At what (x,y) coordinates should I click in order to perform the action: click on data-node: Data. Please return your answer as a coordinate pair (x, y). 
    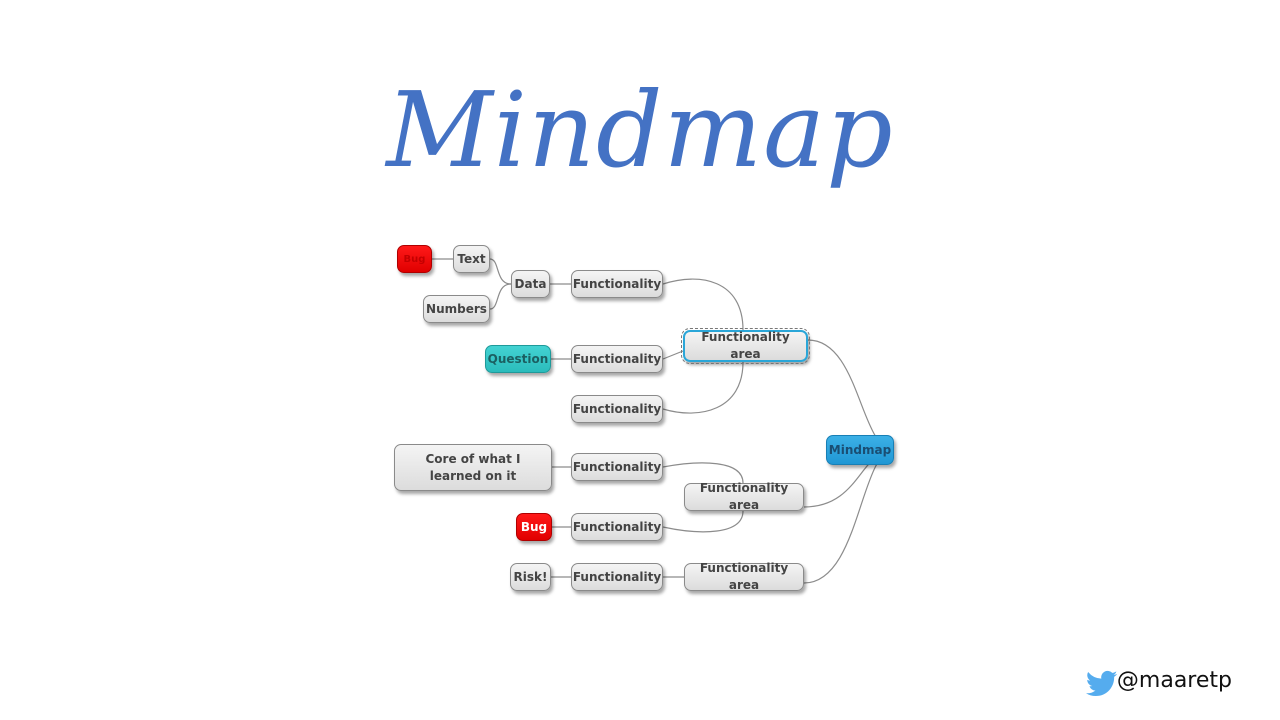
    Looking at the image, I should click on (530, 284).